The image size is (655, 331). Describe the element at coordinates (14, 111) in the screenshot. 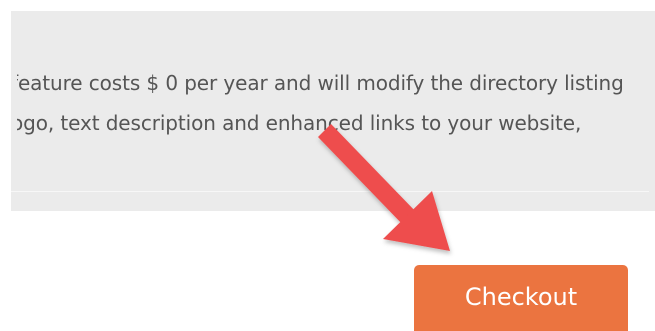

I see `panel-edge` at that location.